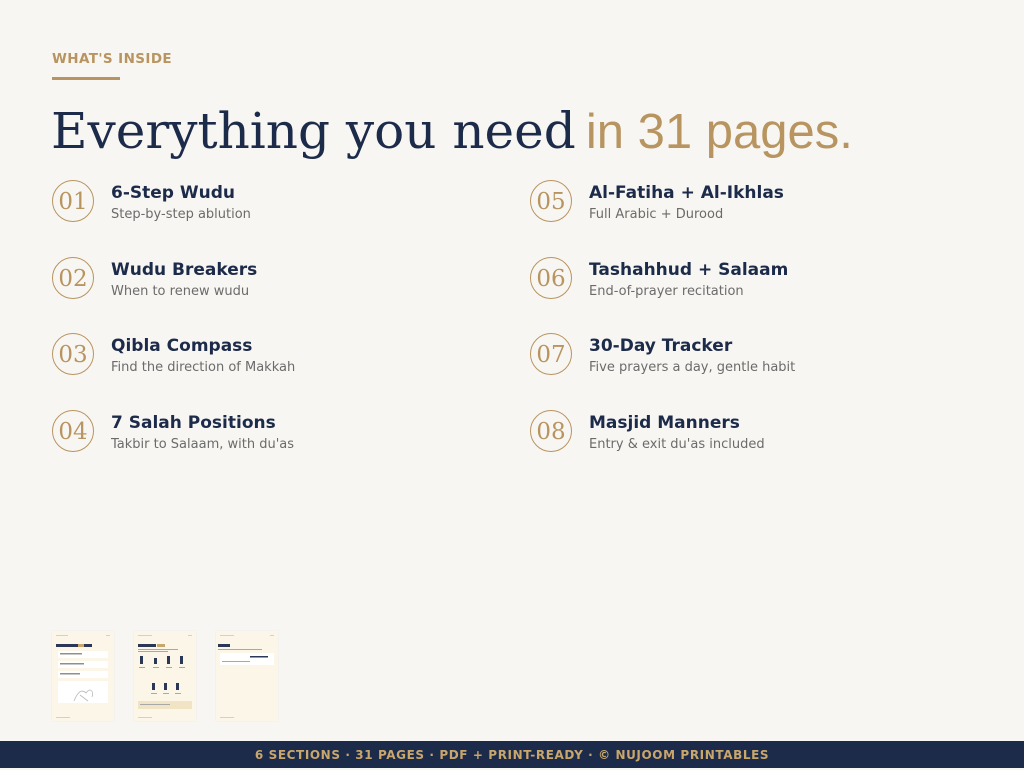 This screenshot has height=770, width=1024. What do you see at coordinates (272, 280) in the screenshot?
I see `feature-item: 02 Wudu Breakers When to renew wudu` at bounding box center [272, 280].